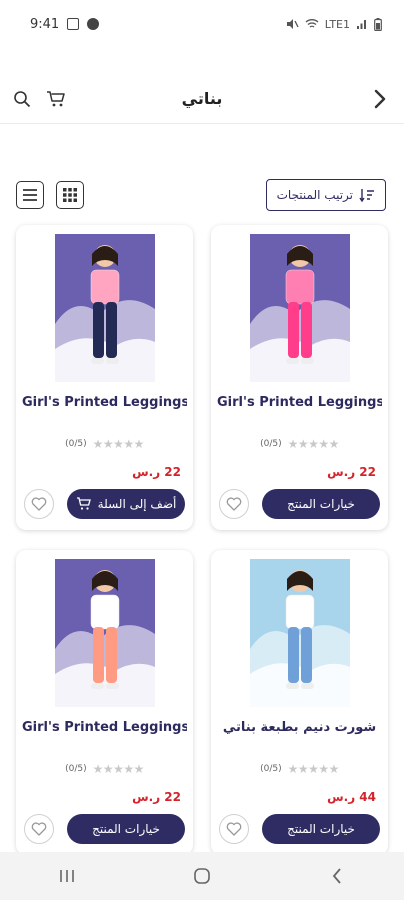 Image resolution: width=404 pixels, height=900 pixels. I want to click on recent-apps-icon, so click(67, 876).